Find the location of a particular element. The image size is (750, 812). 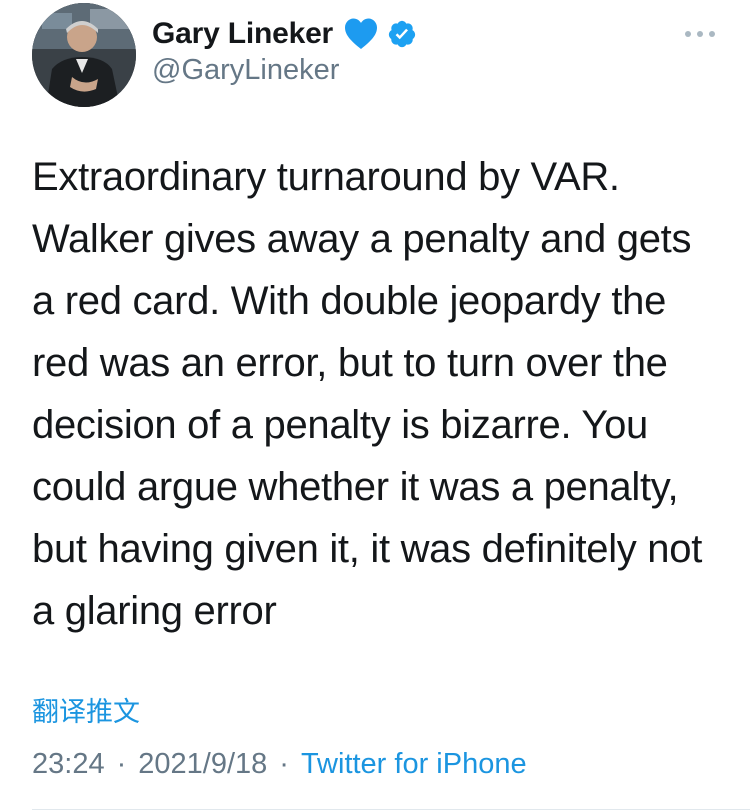

tweet-source-link: Twitter for iPhone is located at coordinates (414, 764).